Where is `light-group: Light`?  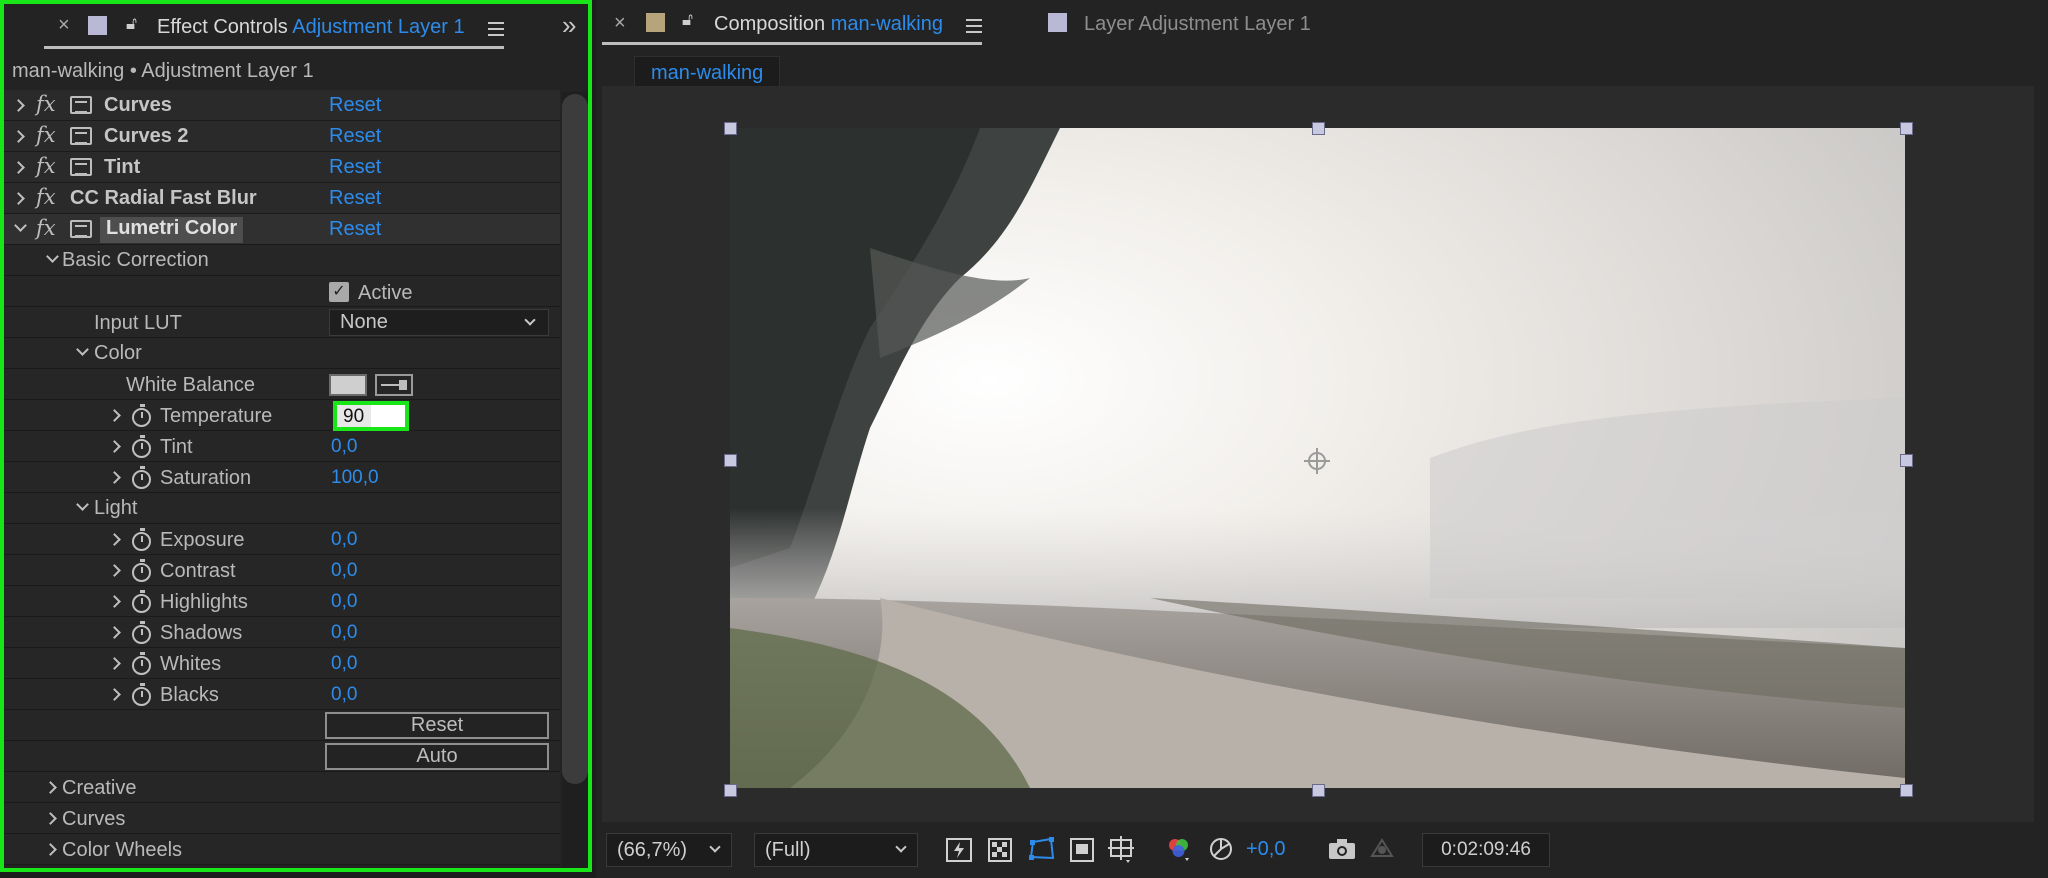 light-group: Light is located at coordinates (282, 508).